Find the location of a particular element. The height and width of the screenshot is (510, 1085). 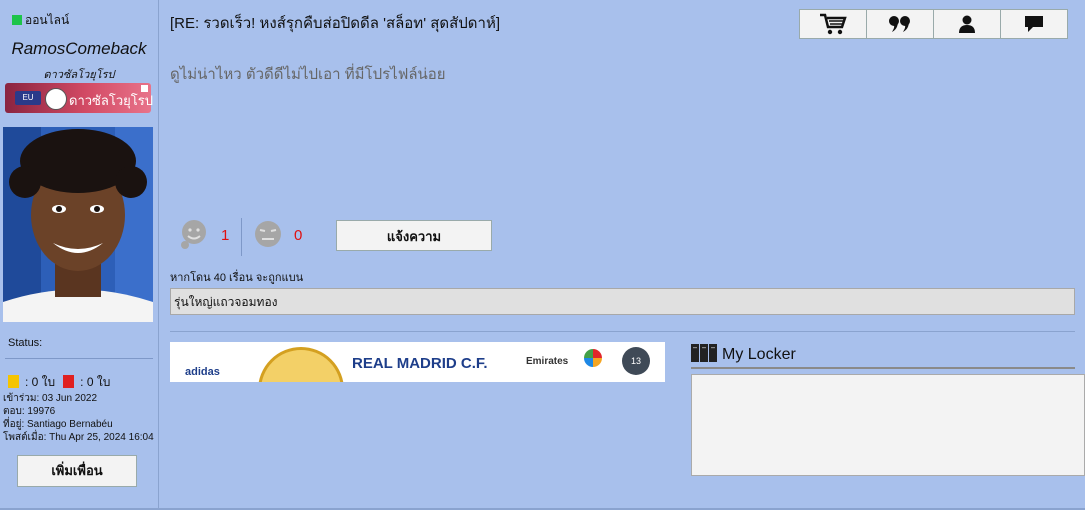

quote-button is located at coordinates (900, 24).